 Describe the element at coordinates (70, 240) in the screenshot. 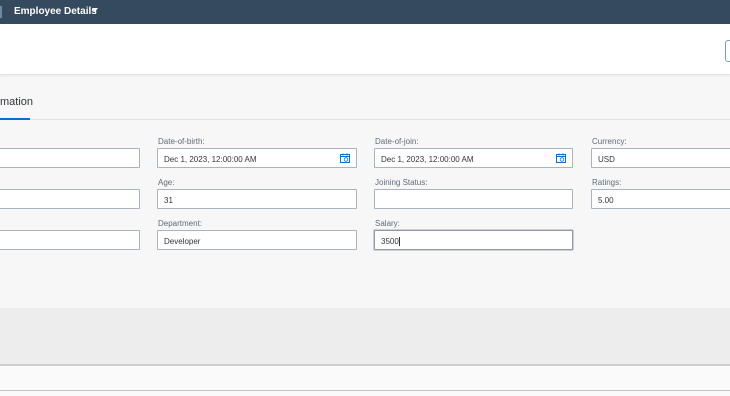

I see `field-col1-row3` at that location.